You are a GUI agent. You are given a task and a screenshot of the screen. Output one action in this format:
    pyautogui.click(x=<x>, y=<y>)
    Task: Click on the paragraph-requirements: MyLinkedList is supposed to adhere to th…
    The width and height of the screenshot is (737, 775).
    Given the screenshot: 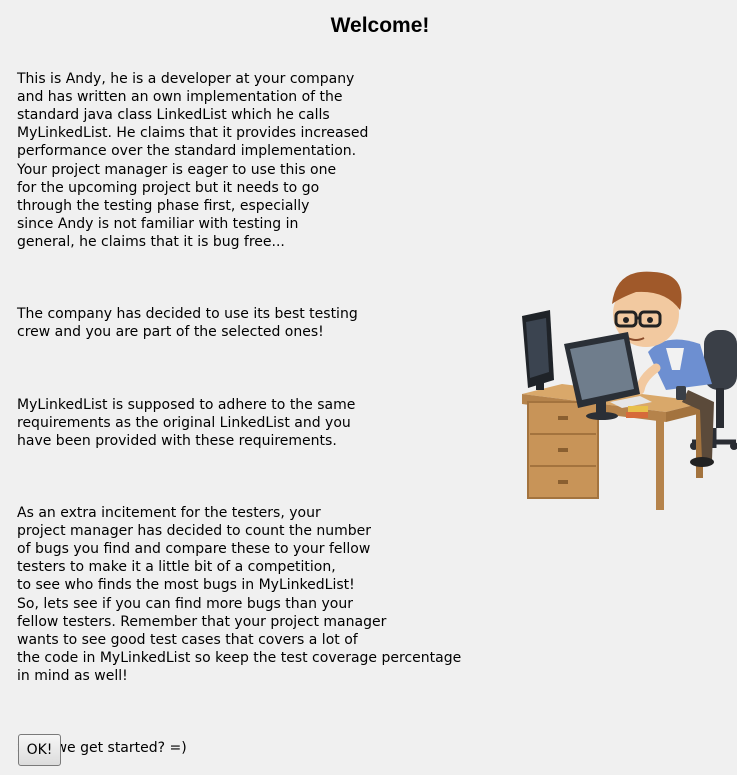 What is the action you would take?
    pyautogui.click(x=186, y=422)
    